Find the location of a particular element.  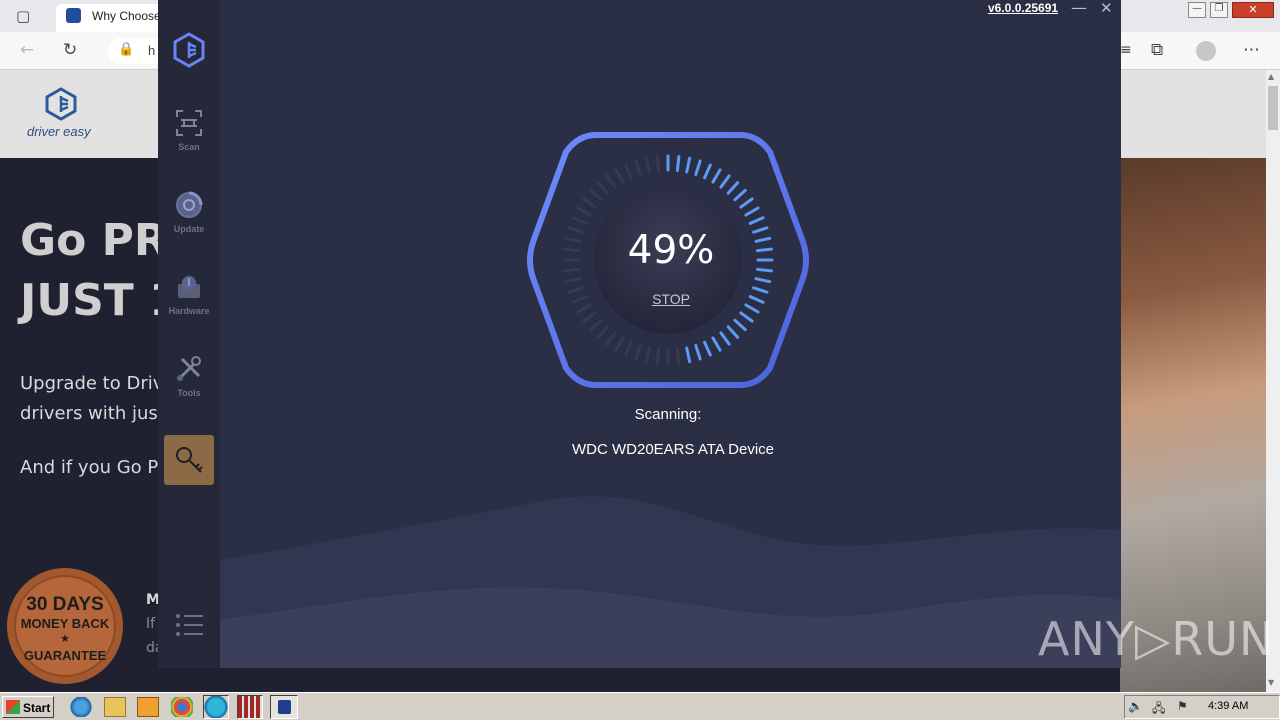

driver-easy-taskbar-icon is located at coordinates (284, 707).